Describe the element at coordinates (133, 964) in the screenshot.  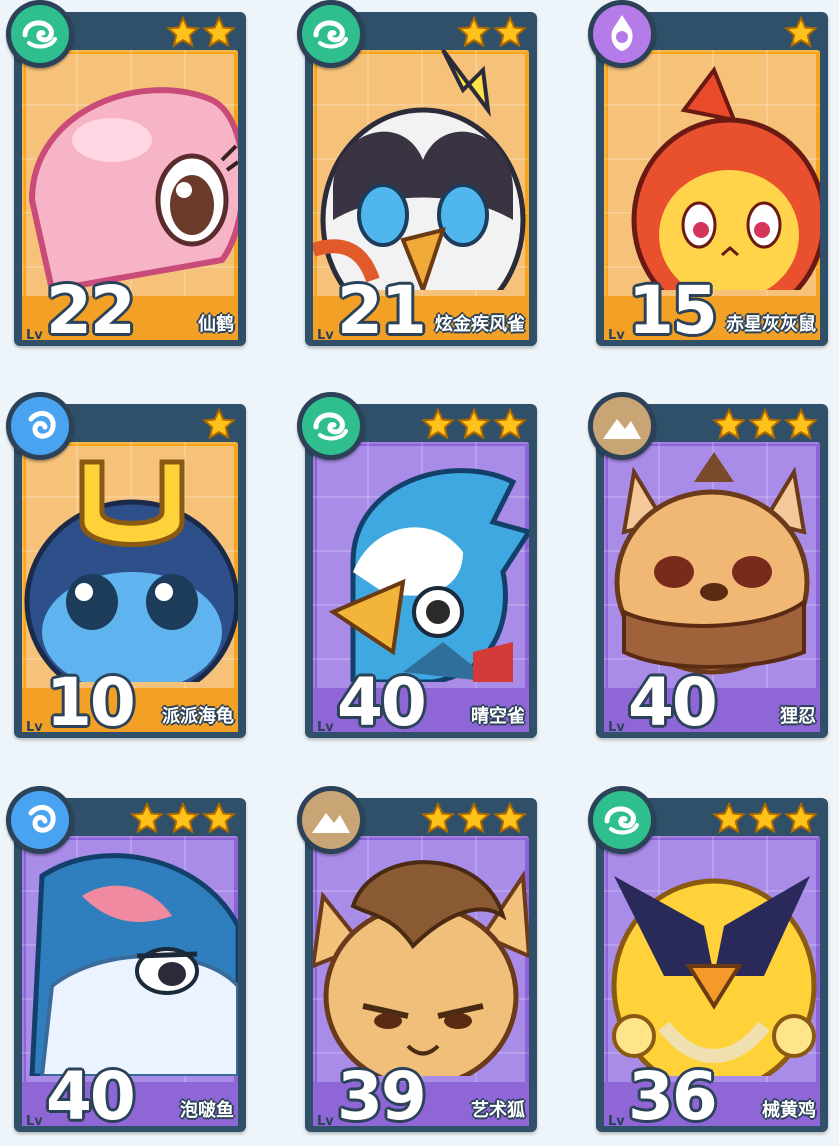
I see `bubble-fish-portrait` at that location.